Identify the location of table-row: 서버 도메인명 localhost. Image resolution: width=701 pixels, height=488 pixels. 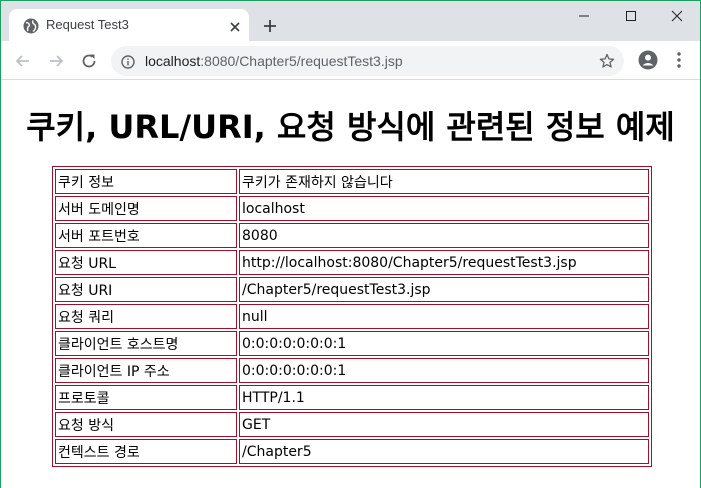
(352, 208).